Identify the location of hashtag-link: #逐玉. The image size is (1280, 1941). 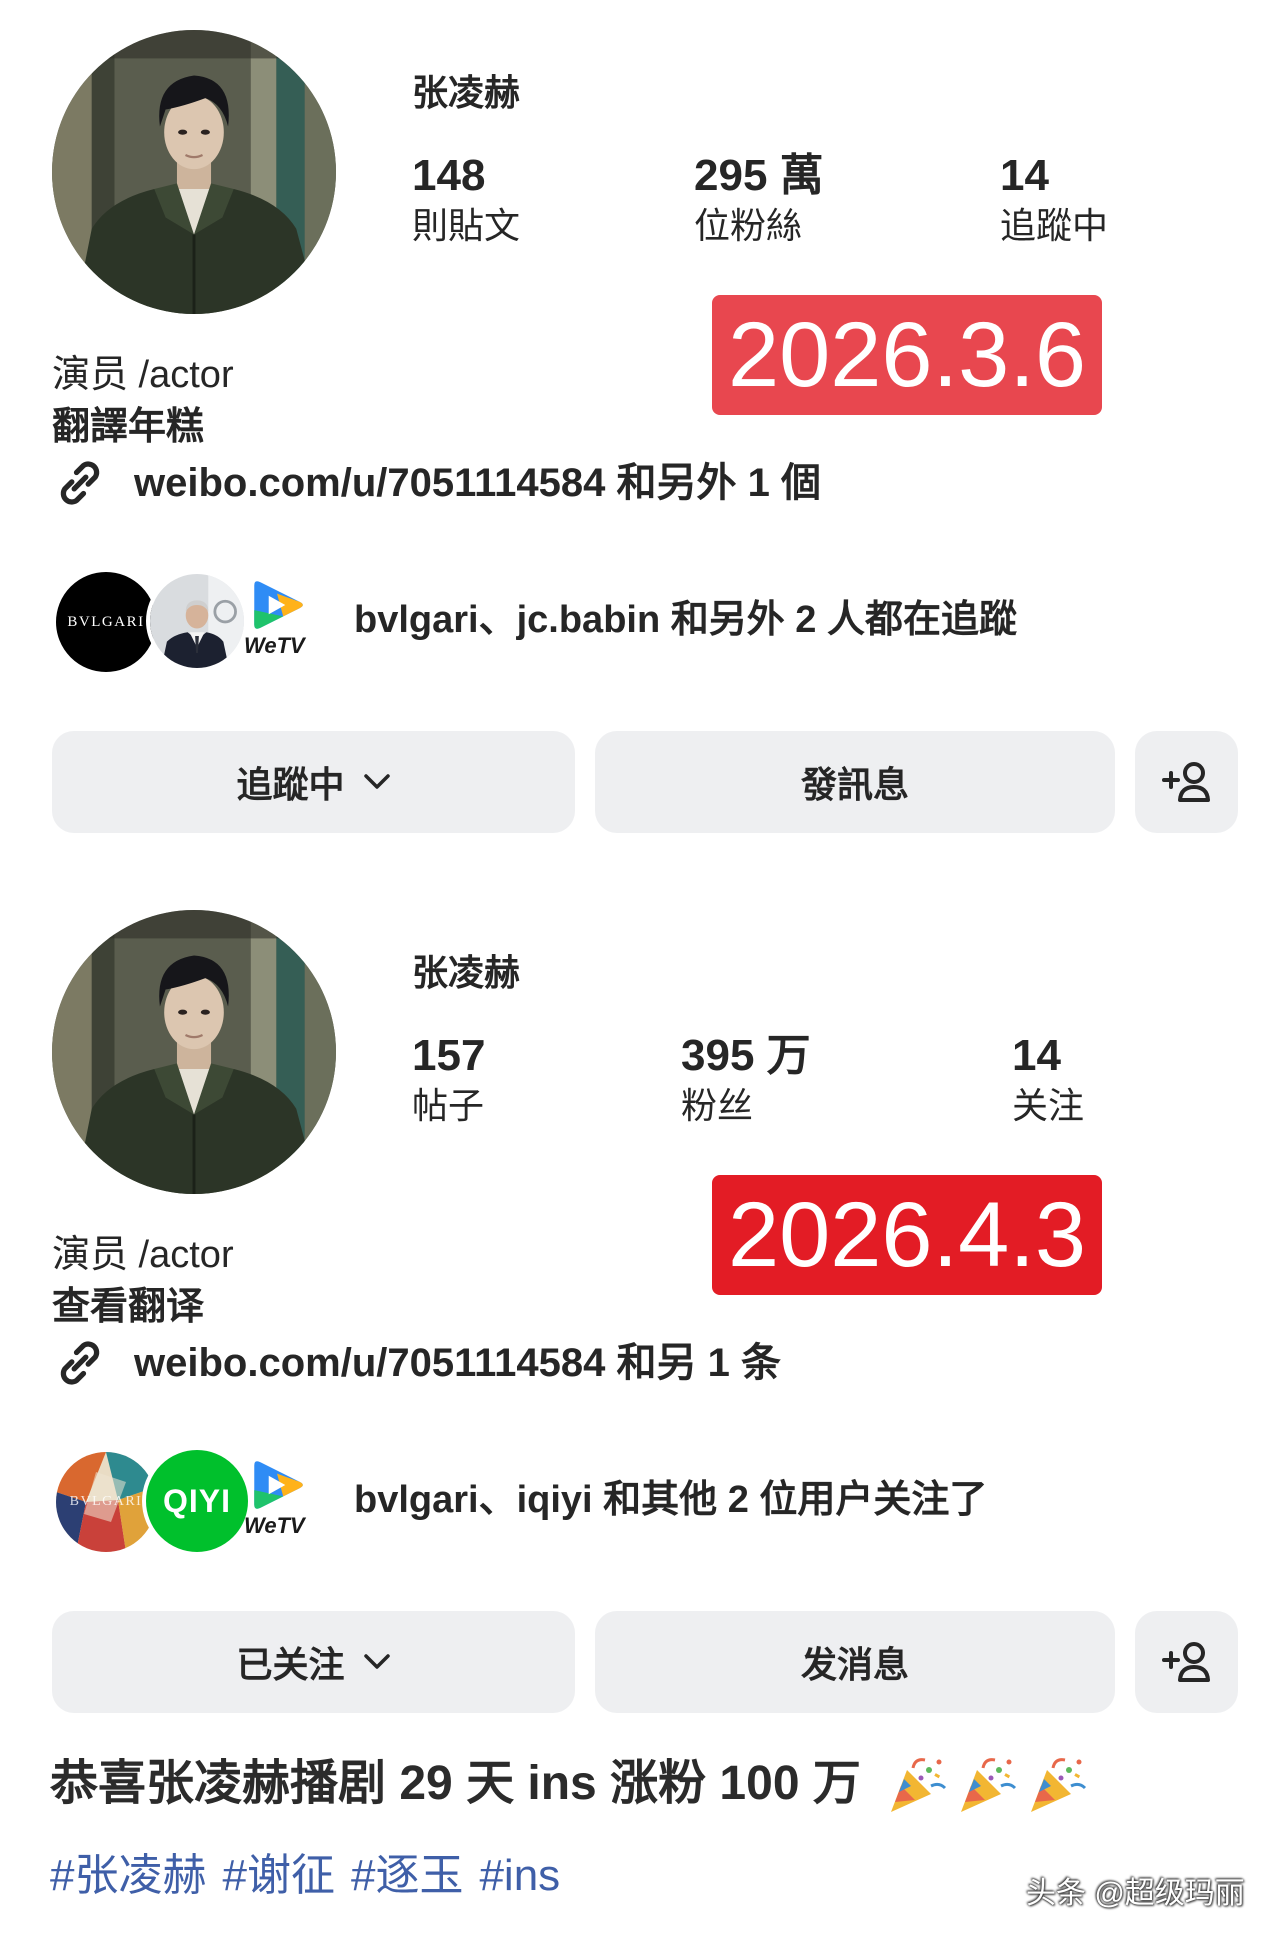
(407, 1876).